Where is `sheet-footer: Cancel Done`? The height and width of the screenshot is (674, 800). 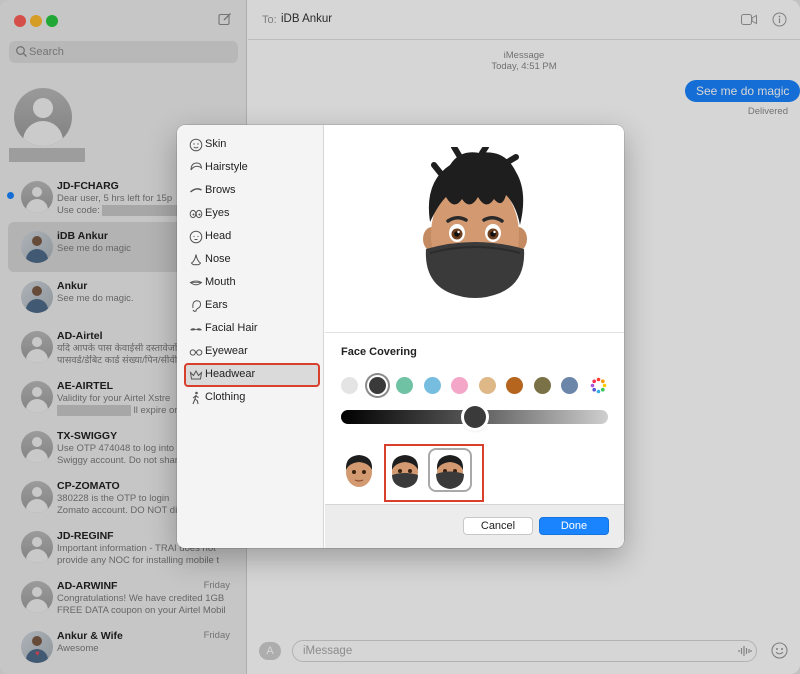
sheet-footer: Cancel Done is located at coordinates (474, 526).